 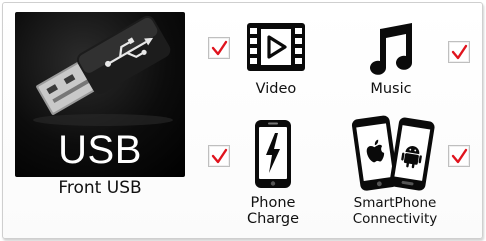 I want to click on phone-charge-label-line2: Charge, so click(x=273, y=219).